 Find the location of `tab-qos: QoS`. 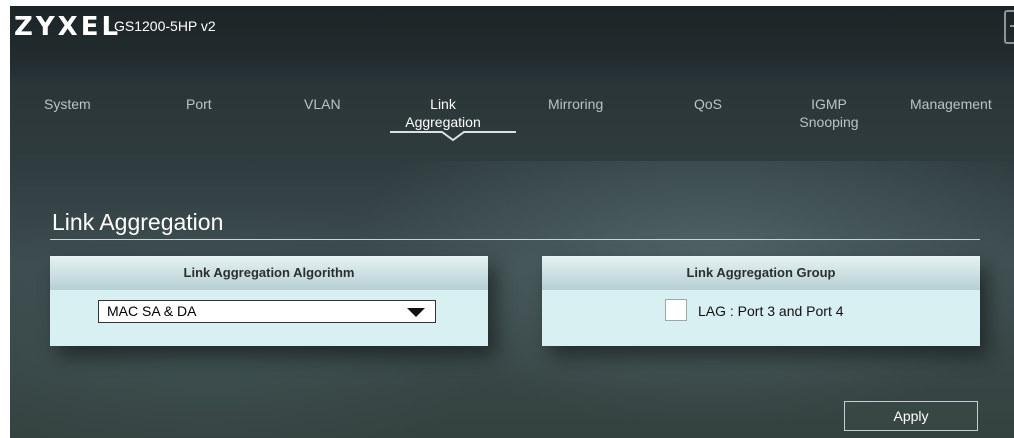

tab-qos: QoS is located at coordinates (708, 104).